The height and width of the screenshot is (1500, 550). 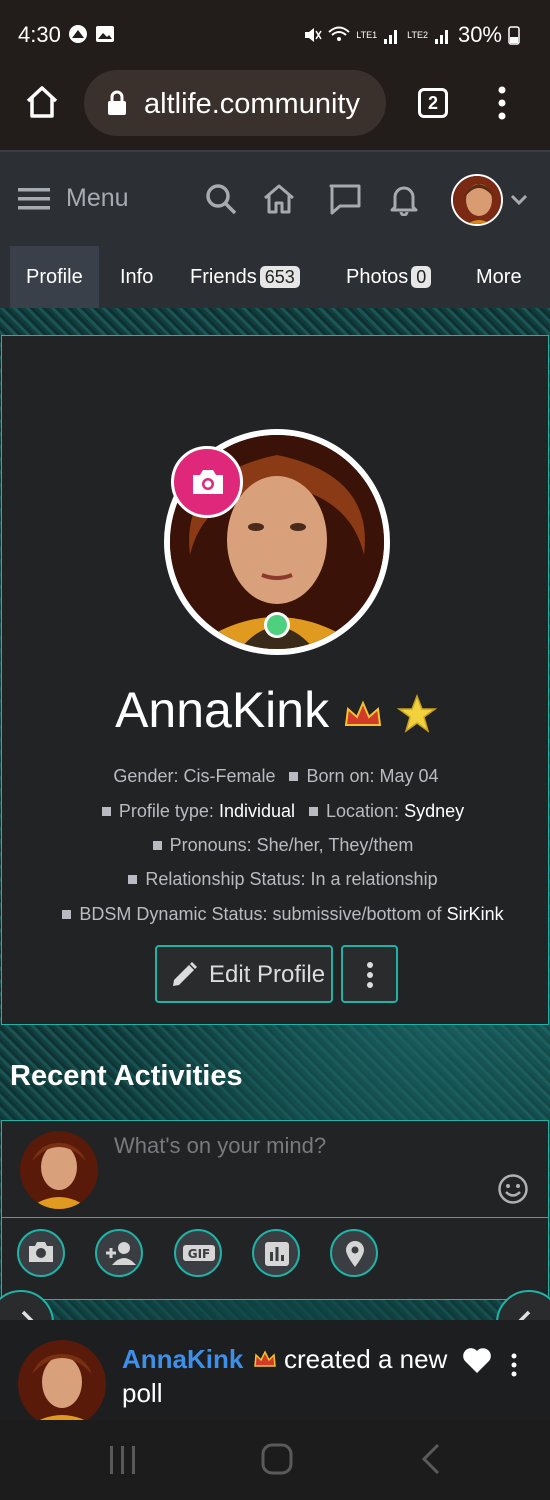 What do you see at coordinates (513, 1189) in the screenshot?
I see `emoji-icon` at bounding box center [513, 1189].